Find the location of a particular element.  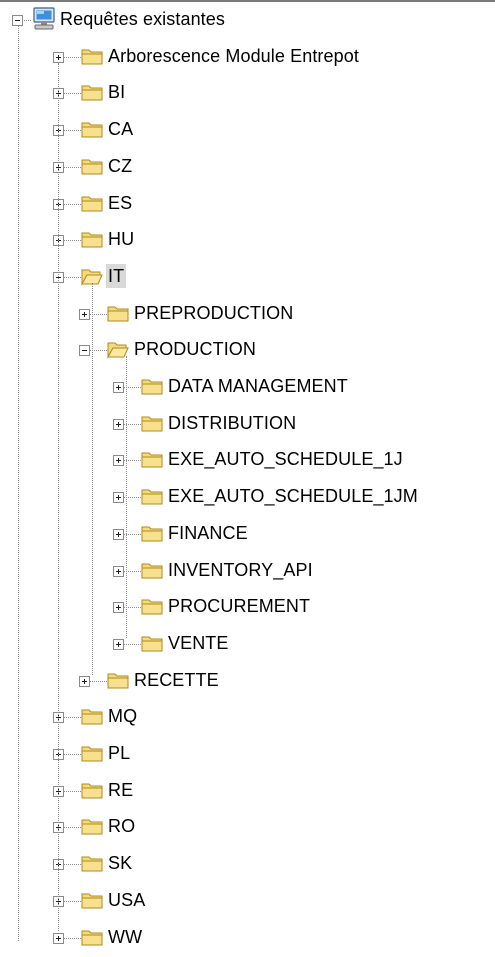

tree-node-label: CZ is located at coordinates (120, 166).